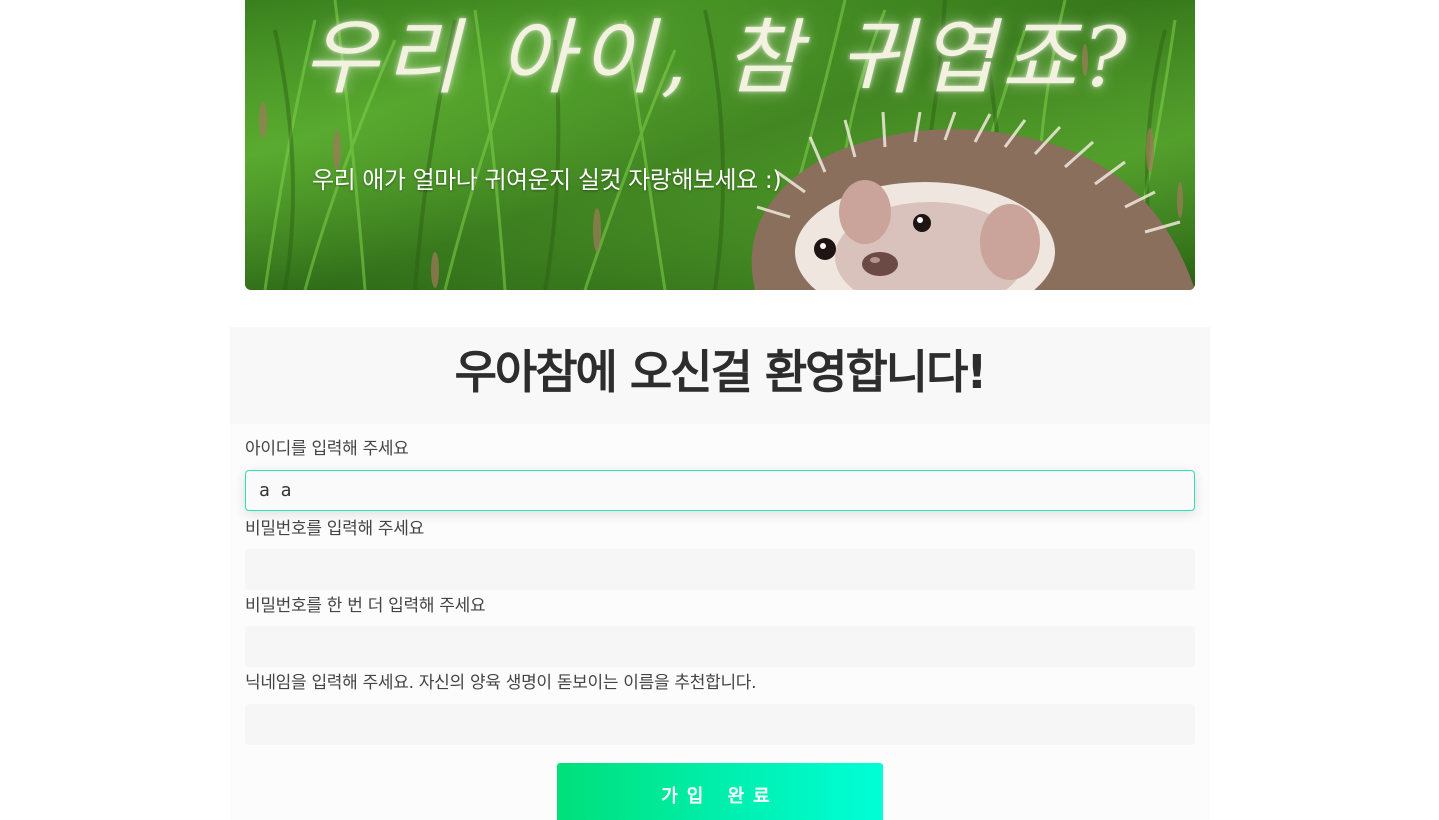 The height and width of the screenshot is (820, 1439). I want to click on password-confirm-label: 비밀번호를 한 번 더 입력해 주세요, so click(365, 606).